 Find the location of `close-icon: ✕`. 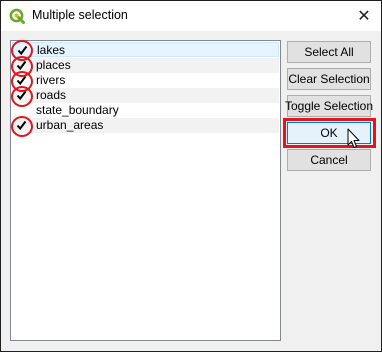

close-icon: ✕ is located at coordinates (364, 16).